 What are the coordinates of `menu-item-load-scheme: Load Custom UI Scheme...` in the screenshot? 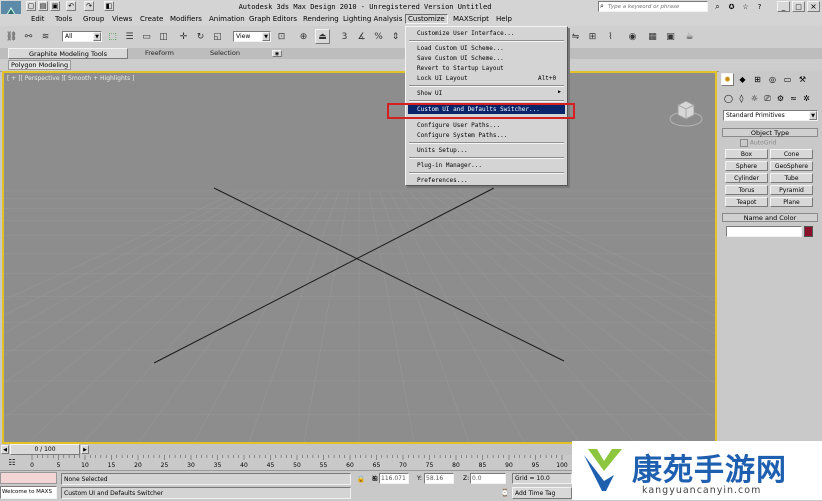 It's located at (460, 48).